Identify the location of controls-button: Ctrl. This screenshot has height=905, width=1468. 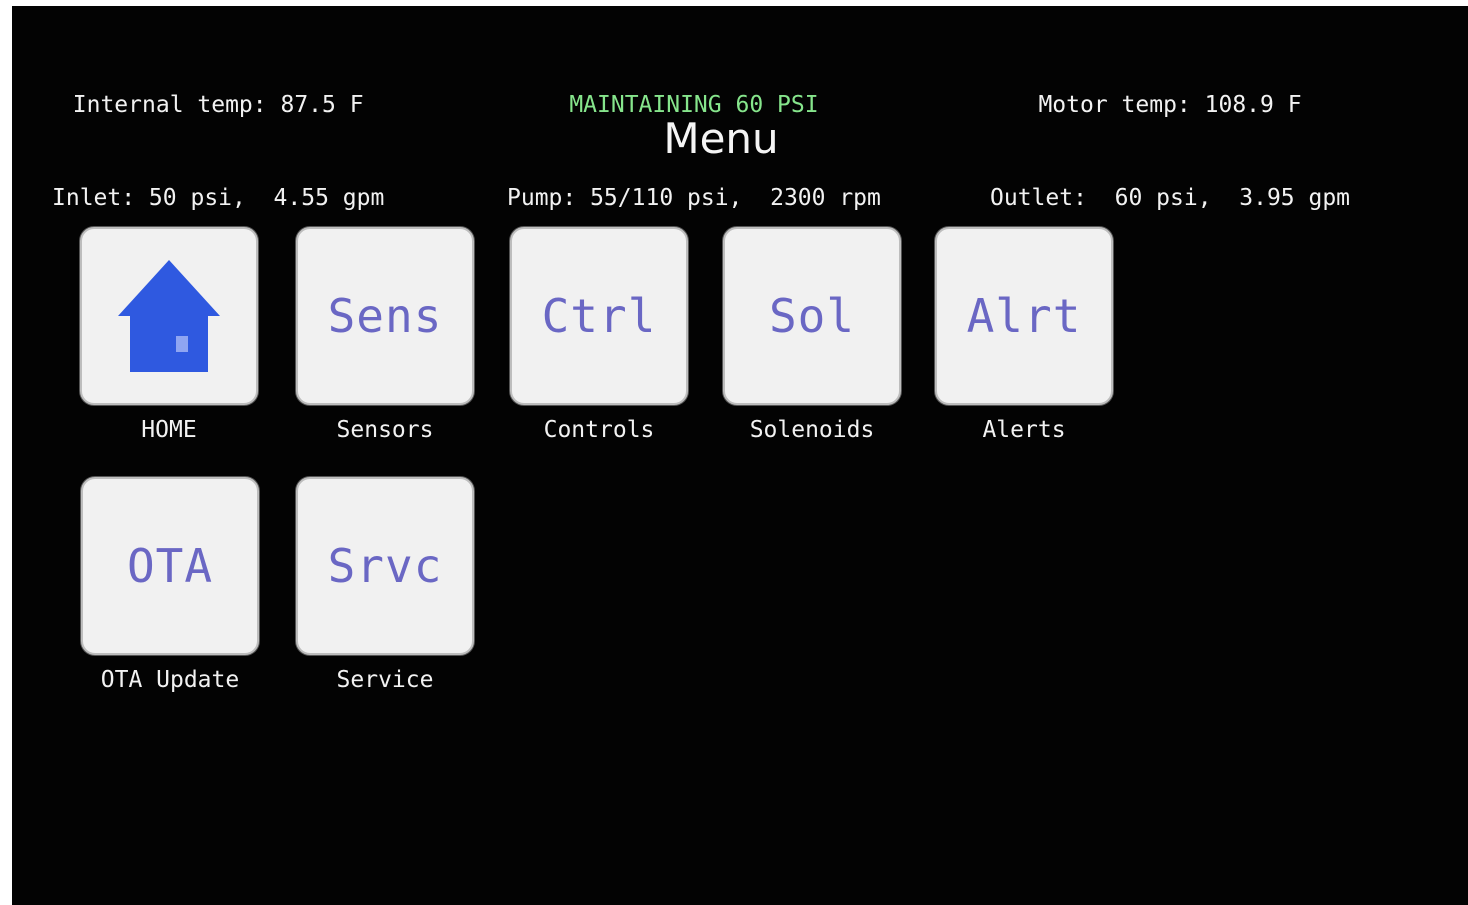
(599, 316).